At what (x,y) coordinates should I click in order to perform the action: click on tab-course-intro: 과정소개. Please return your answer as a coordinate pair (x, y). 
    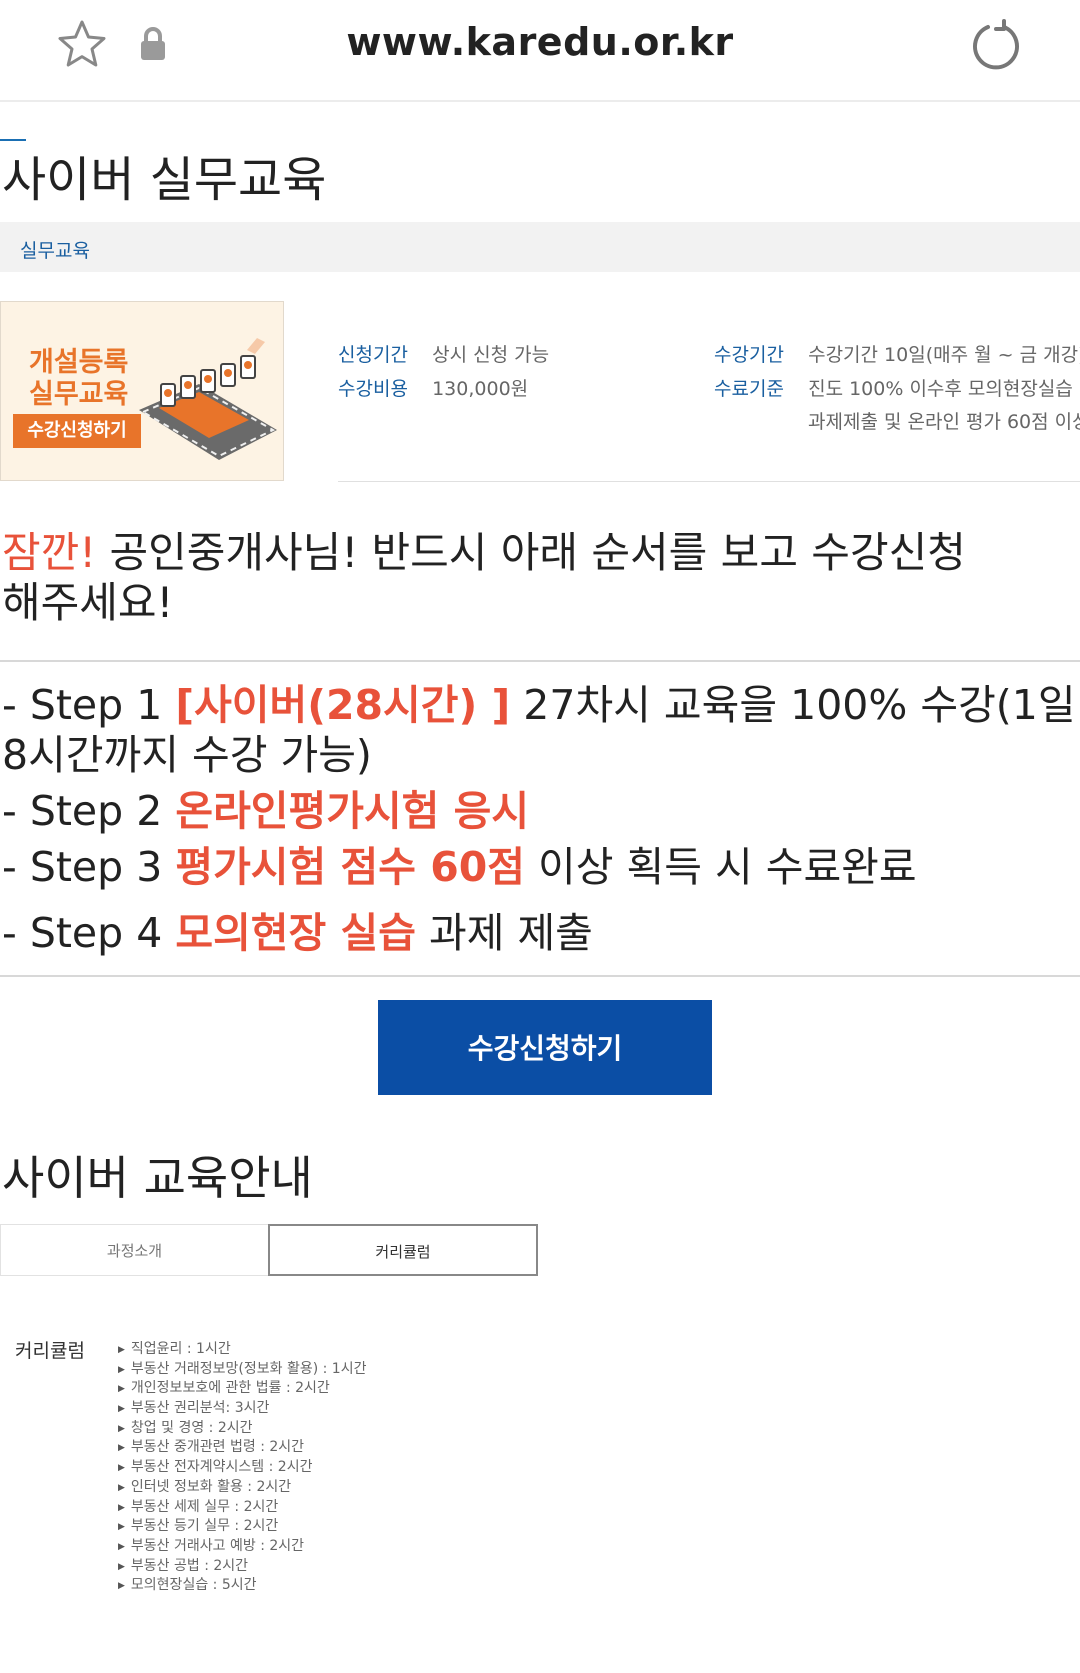
    Looking at the image, I should click on (134, 1250).